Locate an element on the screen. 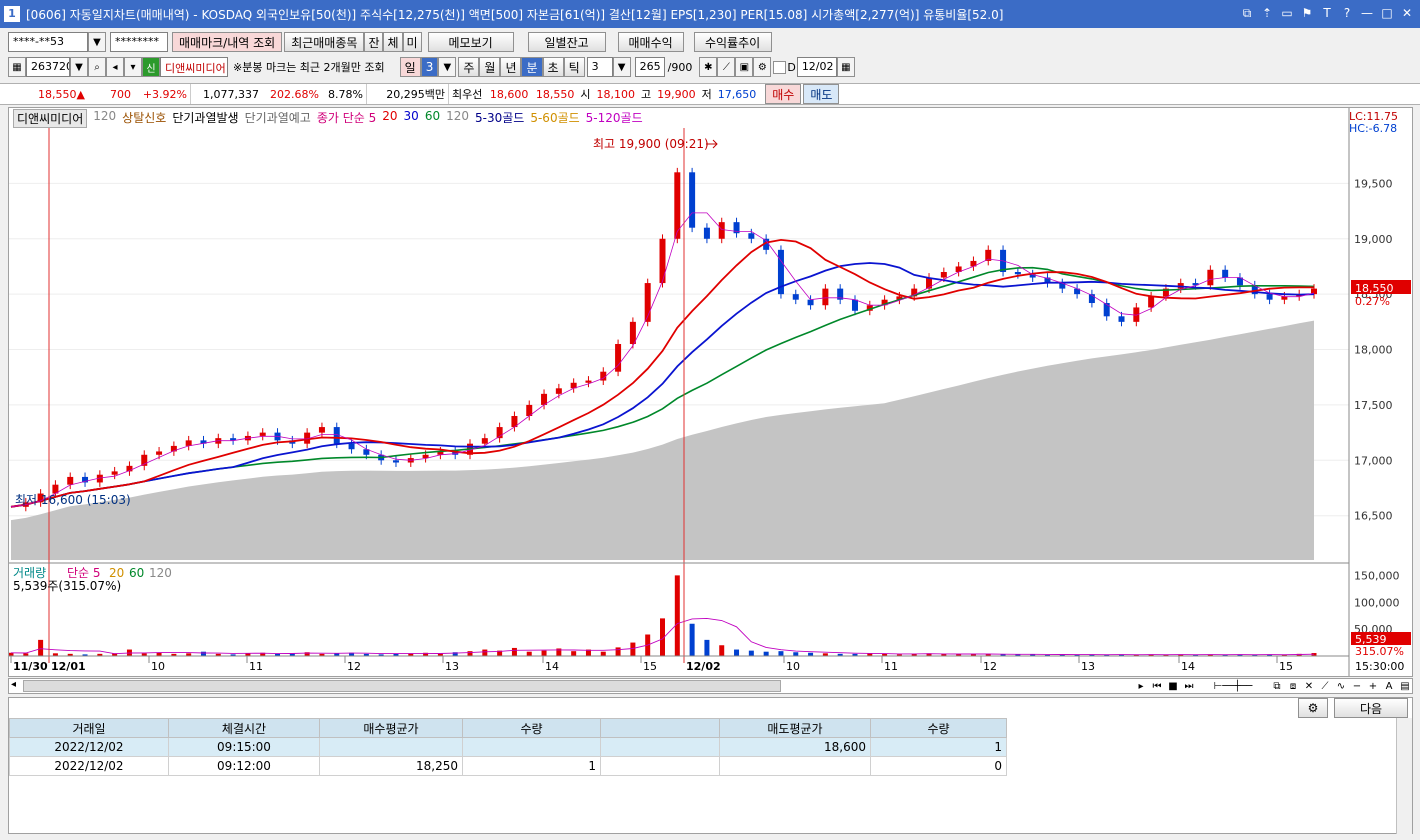 Image resolution: width=1420 pixels, height=840 pixels. zoom-in-icon: + is located at coordinates (1373, 686).